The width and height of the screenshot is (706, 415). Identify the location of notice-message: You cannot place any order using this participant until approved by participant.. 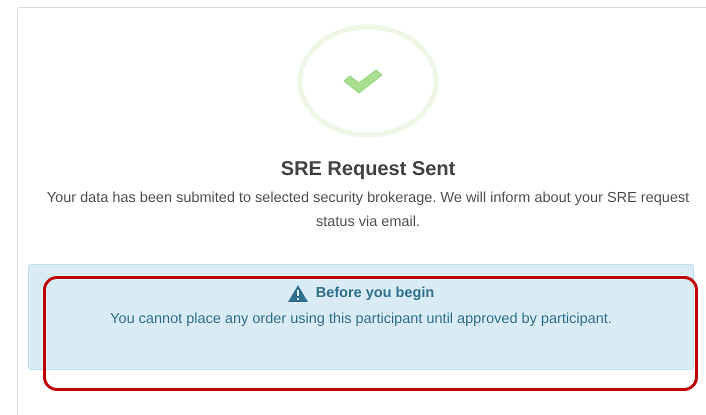
(361, 319).